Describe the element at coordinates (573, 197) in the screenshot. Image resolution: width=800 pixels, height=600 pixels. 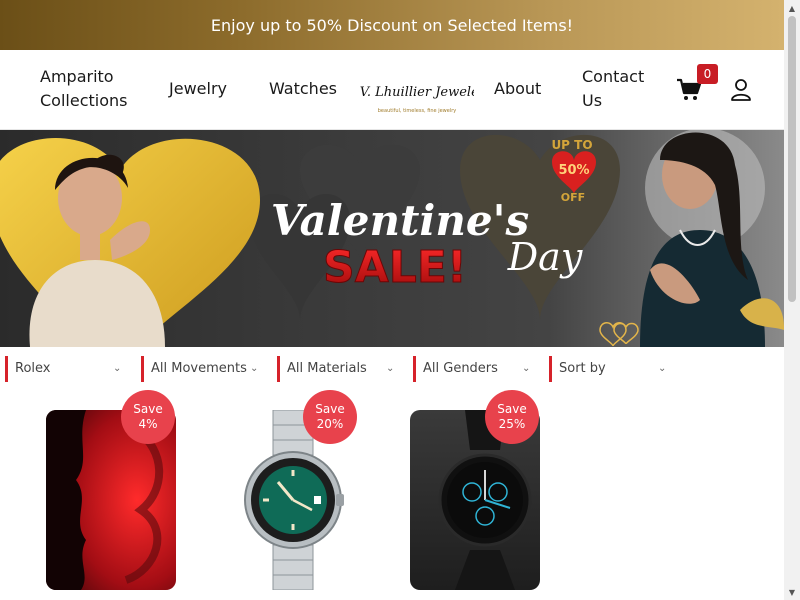
I see `hero-off-text: OFF` at that location.